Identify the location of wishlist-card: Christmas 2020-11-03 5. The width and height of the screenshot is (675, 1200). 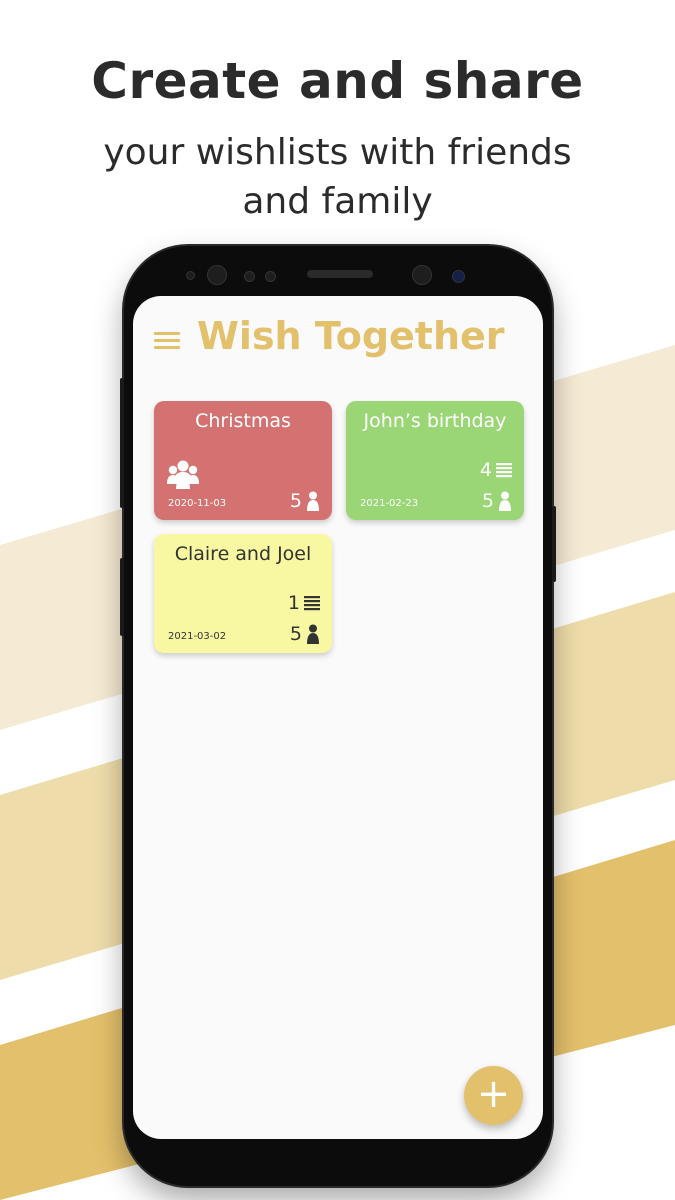
(243, 460).